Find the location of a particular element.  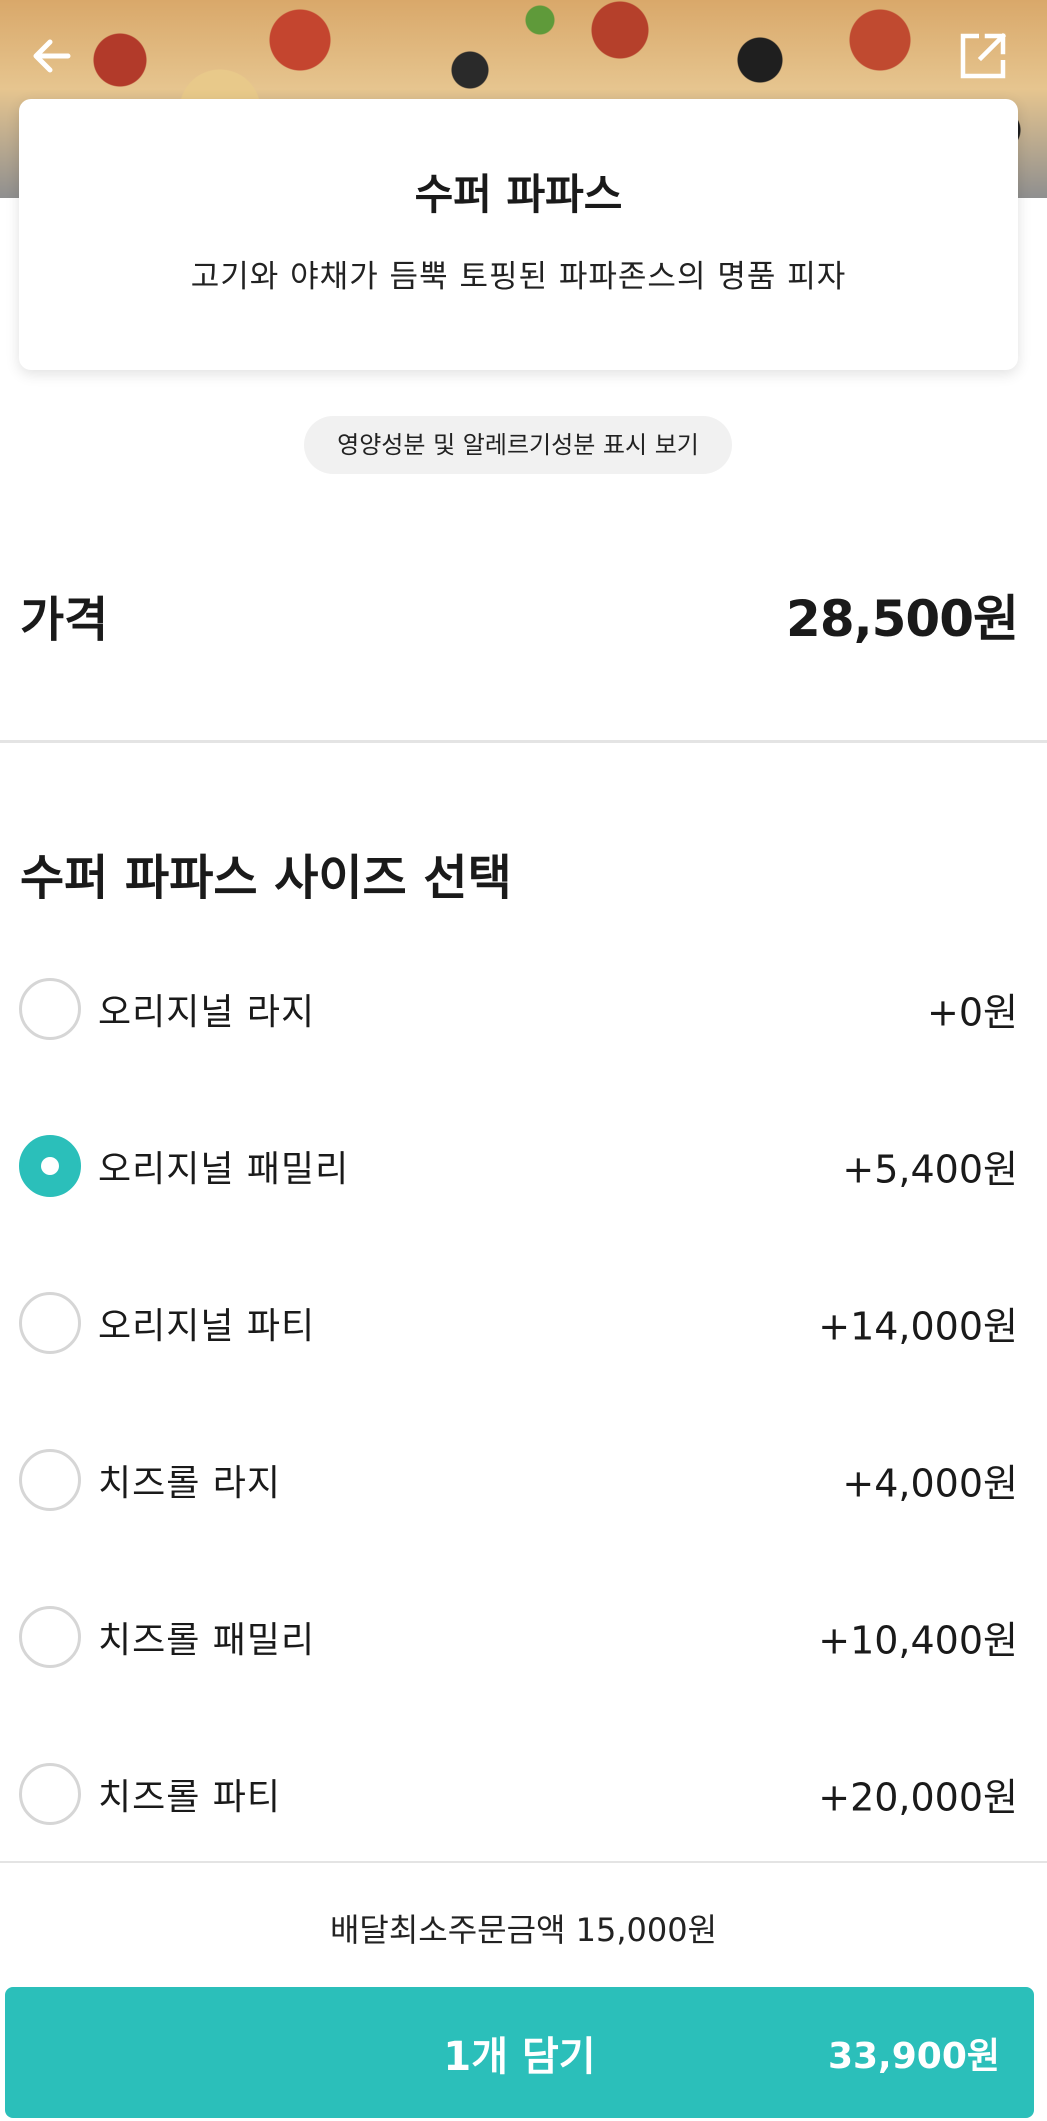

price-row: 가격 28,500원 is located at coordinates (519, 616).